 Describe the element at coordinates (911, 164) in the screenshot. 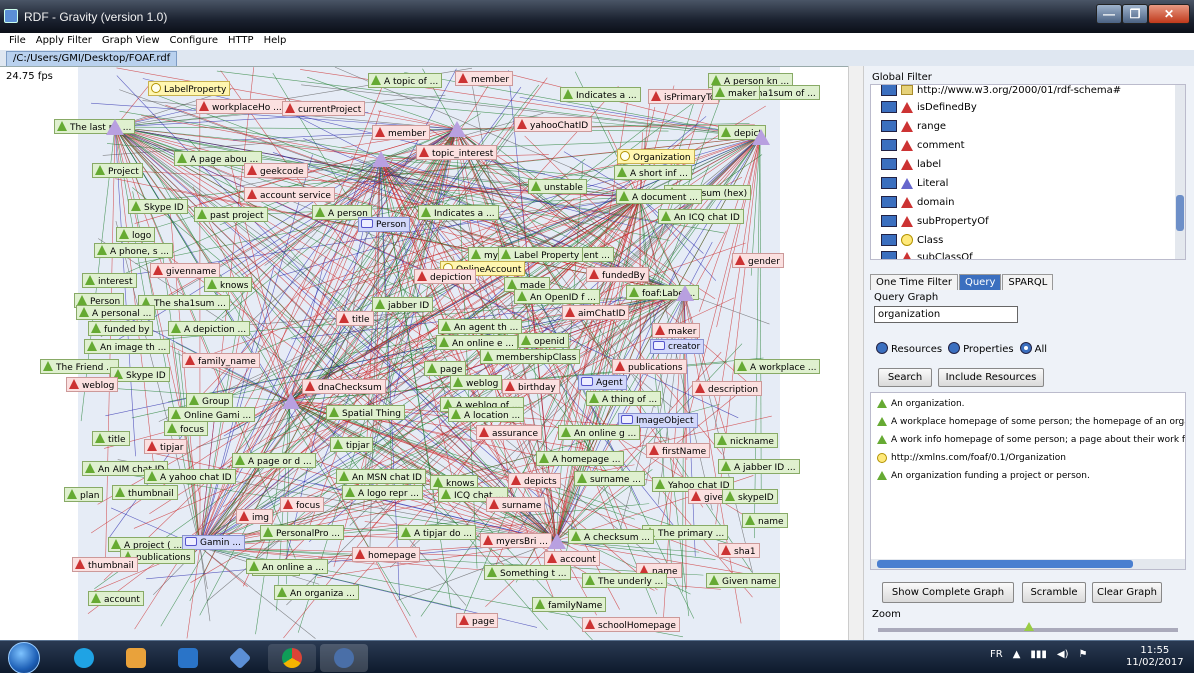

I see `filter-item: label` at that location.